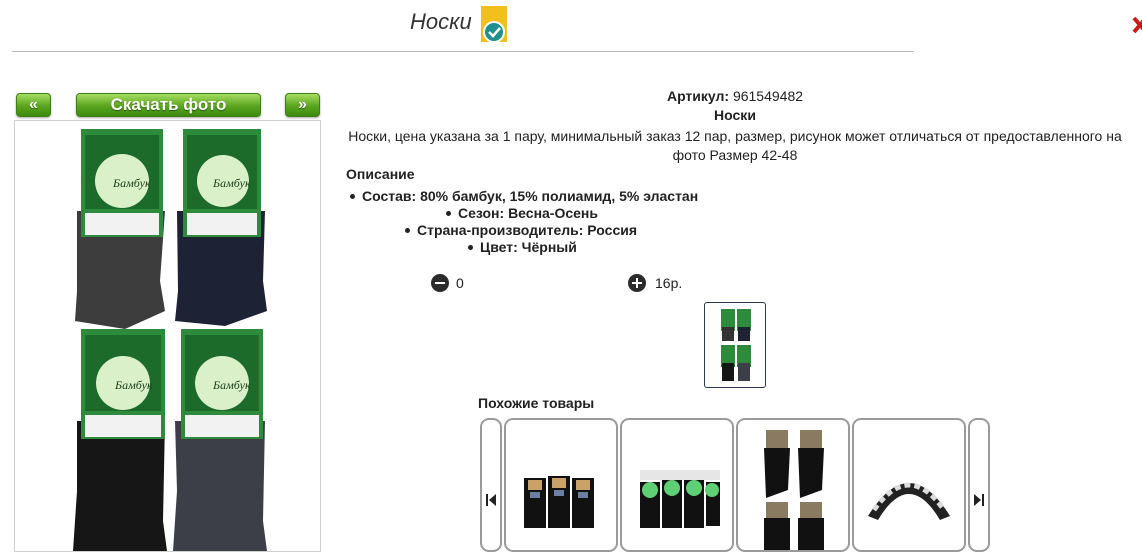 The height and width of the screenshot is (552, 1142). What do you see at coordinates (1137, 25) in the screenshot?
I see `close-icon` at bounding box center [1137, 25].